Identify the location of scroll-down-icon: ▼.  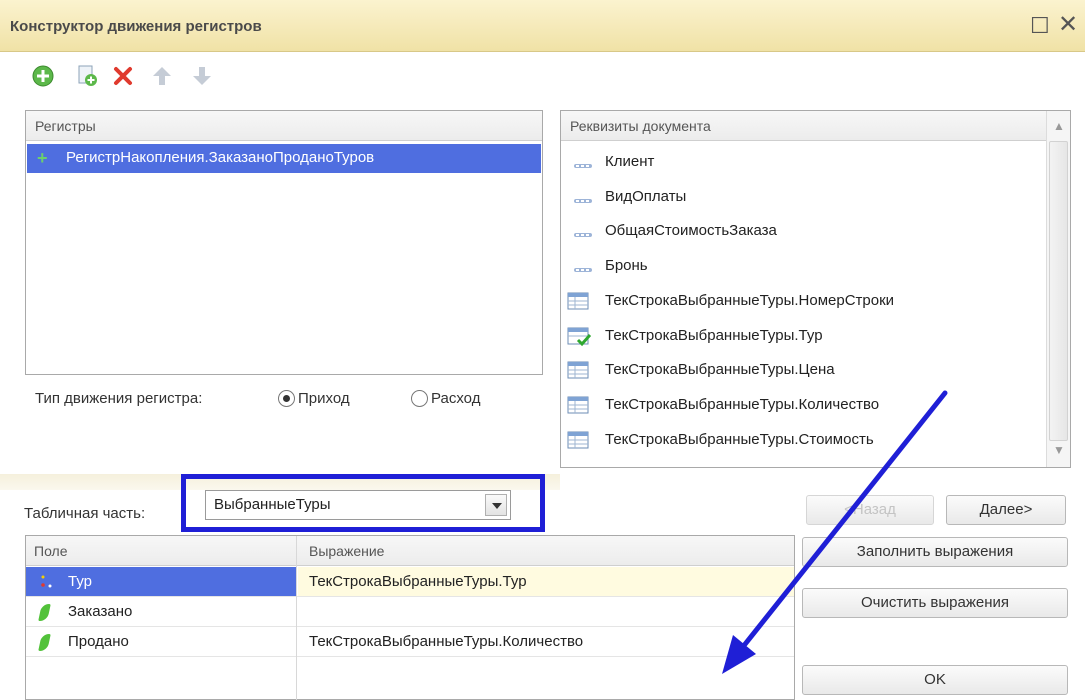
(1059, 450).